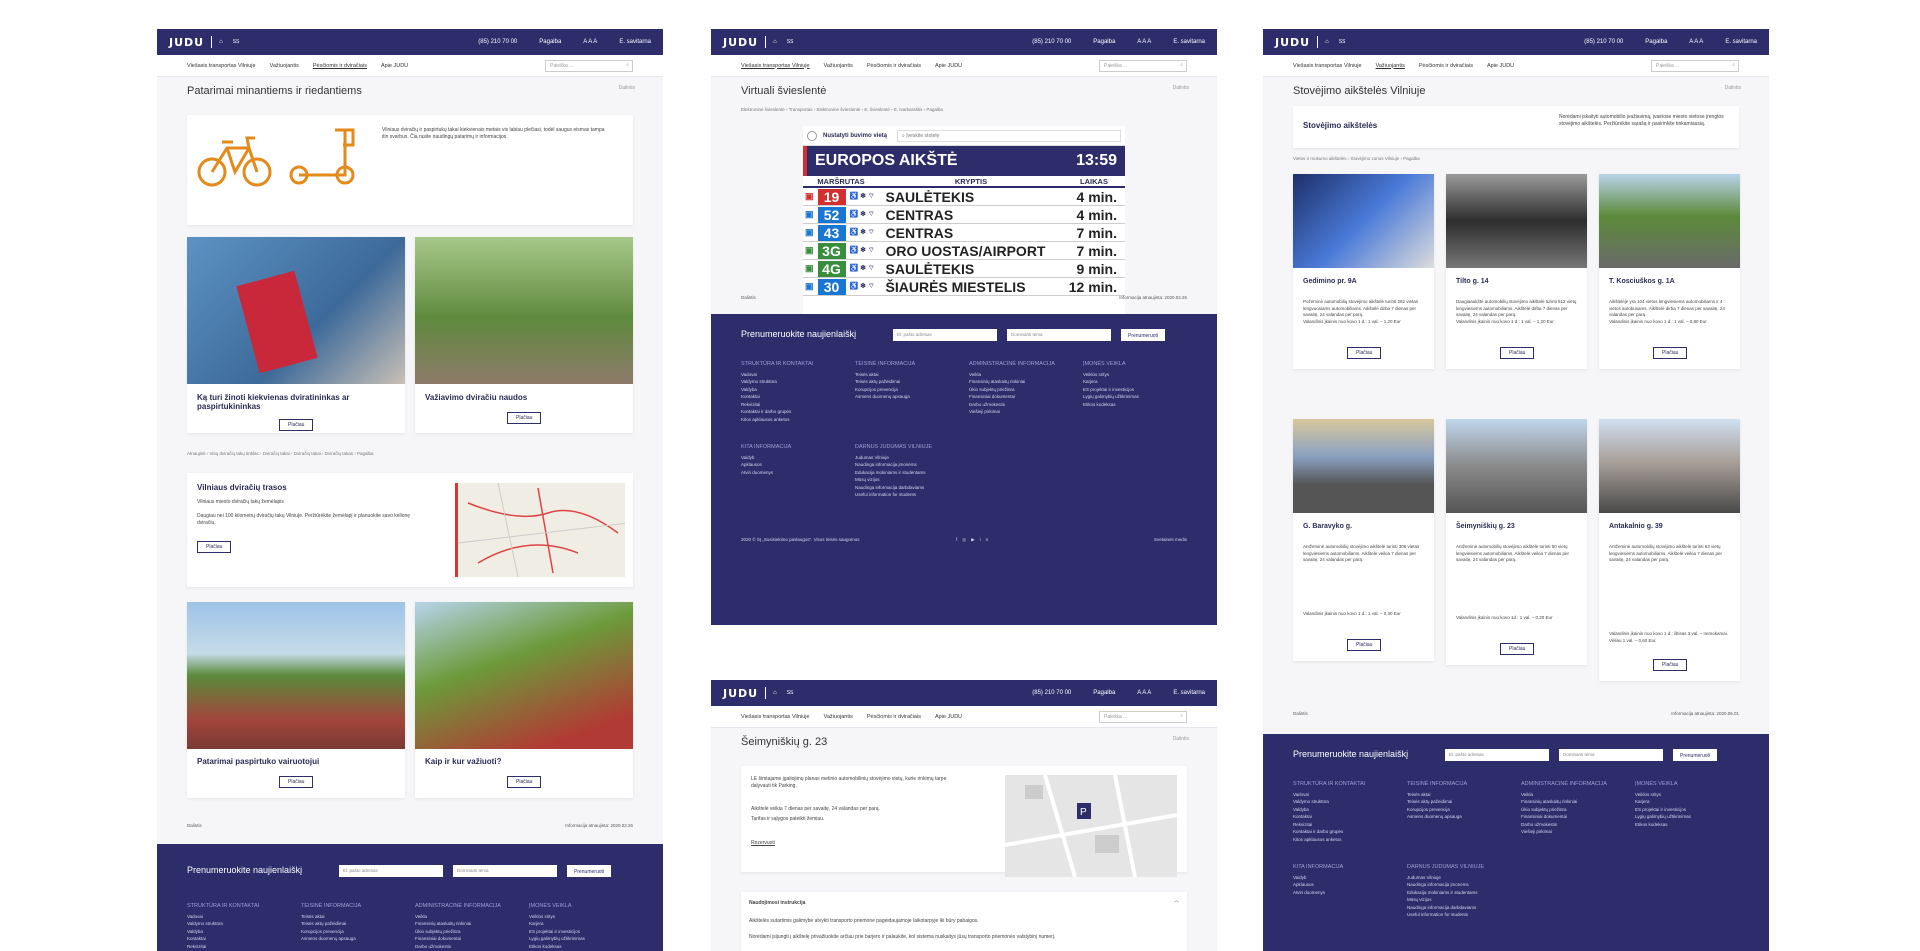  What do you see at coordinates (1330, 281) in the screenshot?
I see `parking-name: Gedimino pr. 9A` at bounding box center [1330, 281].